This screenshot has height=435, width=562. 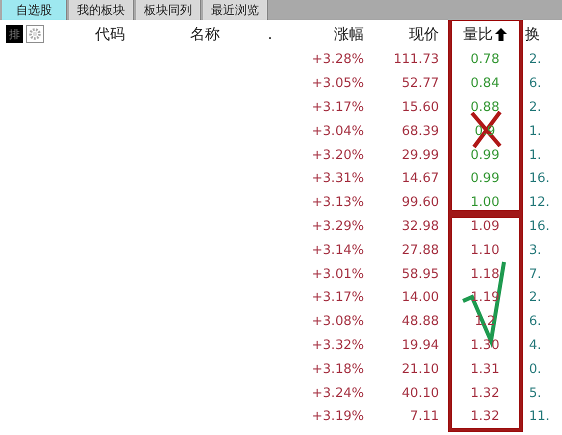 What do you see at coordinates (420, 250) in the screenshot?
I see `table-cell-text: 27.88` at bounding box center [420, 250].